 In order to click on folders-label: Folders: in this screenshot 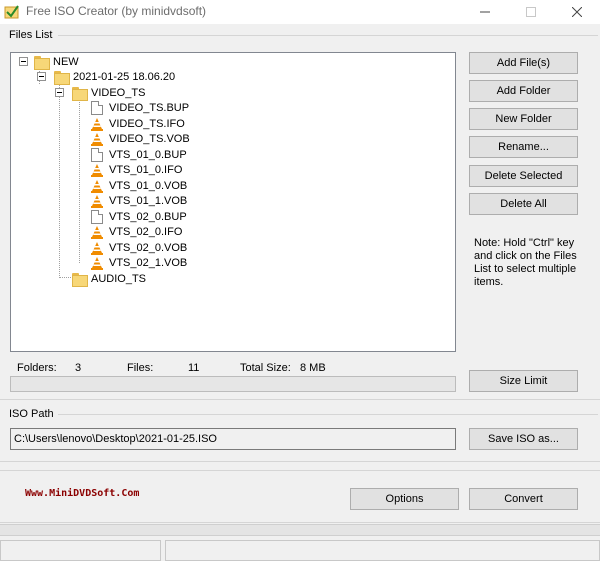, I will do `click(37, 368)`.